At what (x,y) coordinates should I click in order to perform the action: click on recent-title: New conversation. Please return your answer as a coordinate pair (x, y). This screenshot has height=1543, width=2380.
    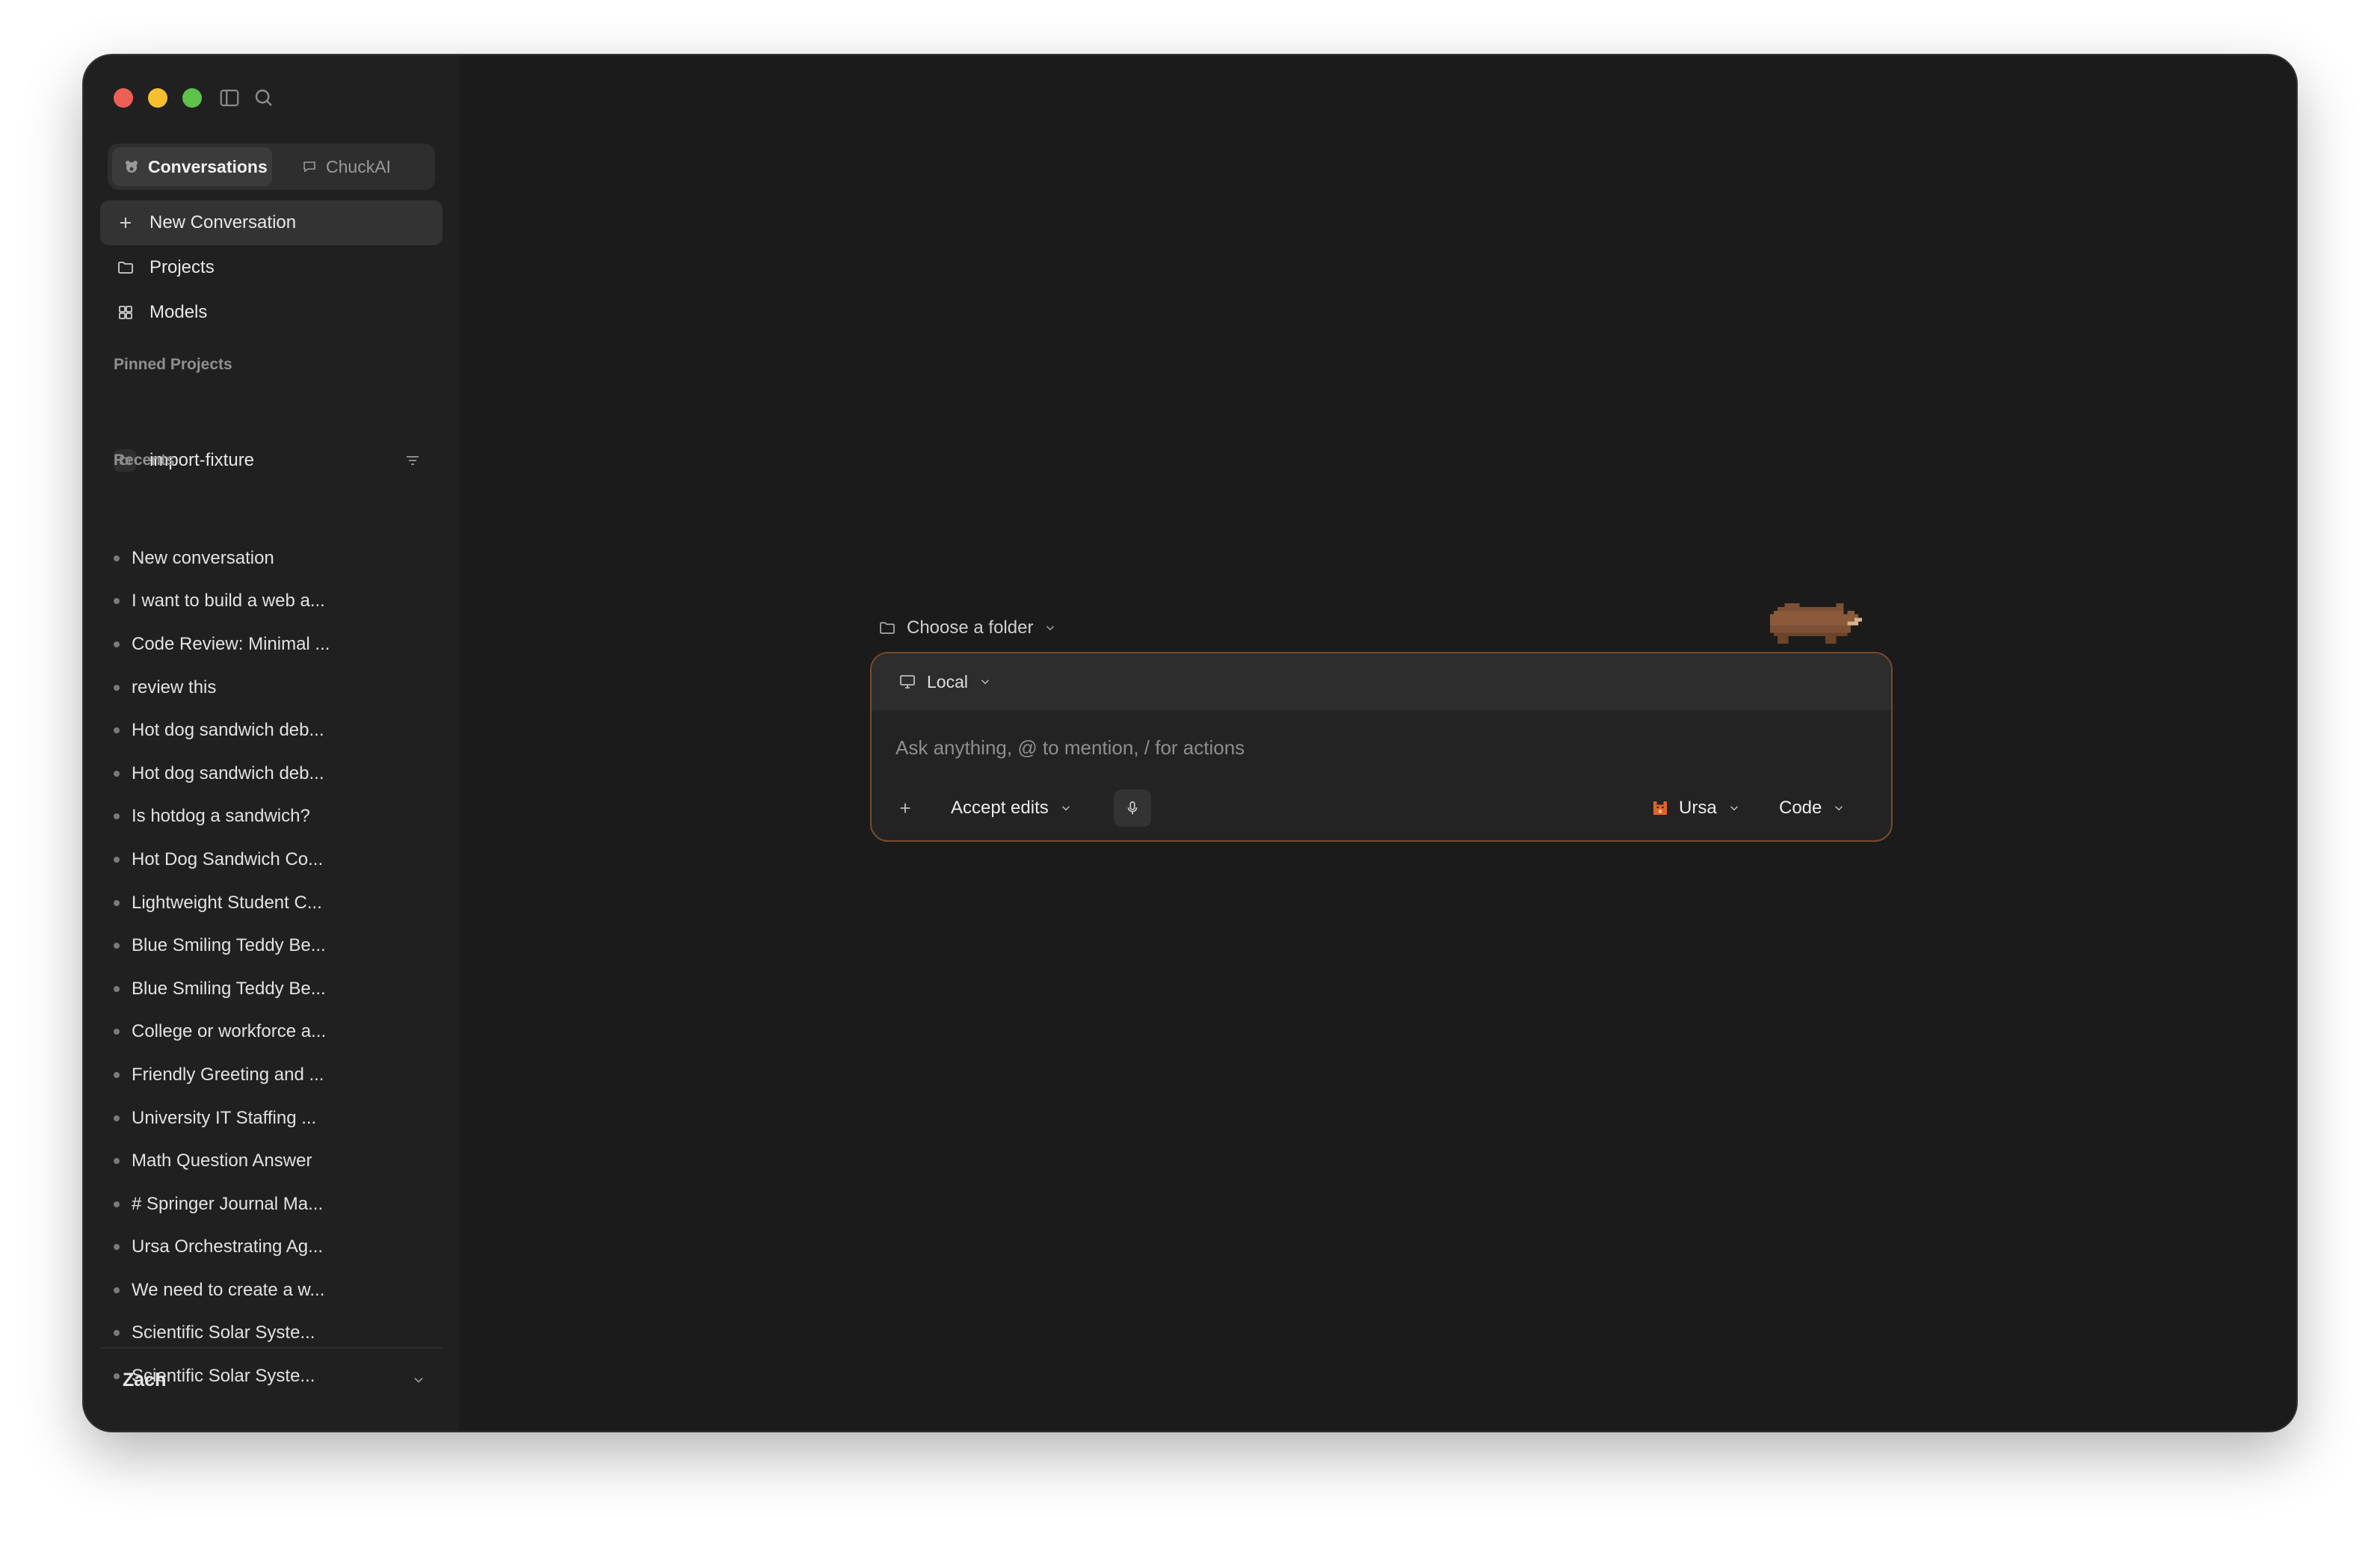
    Looking at the image, I should click on (203, 557).